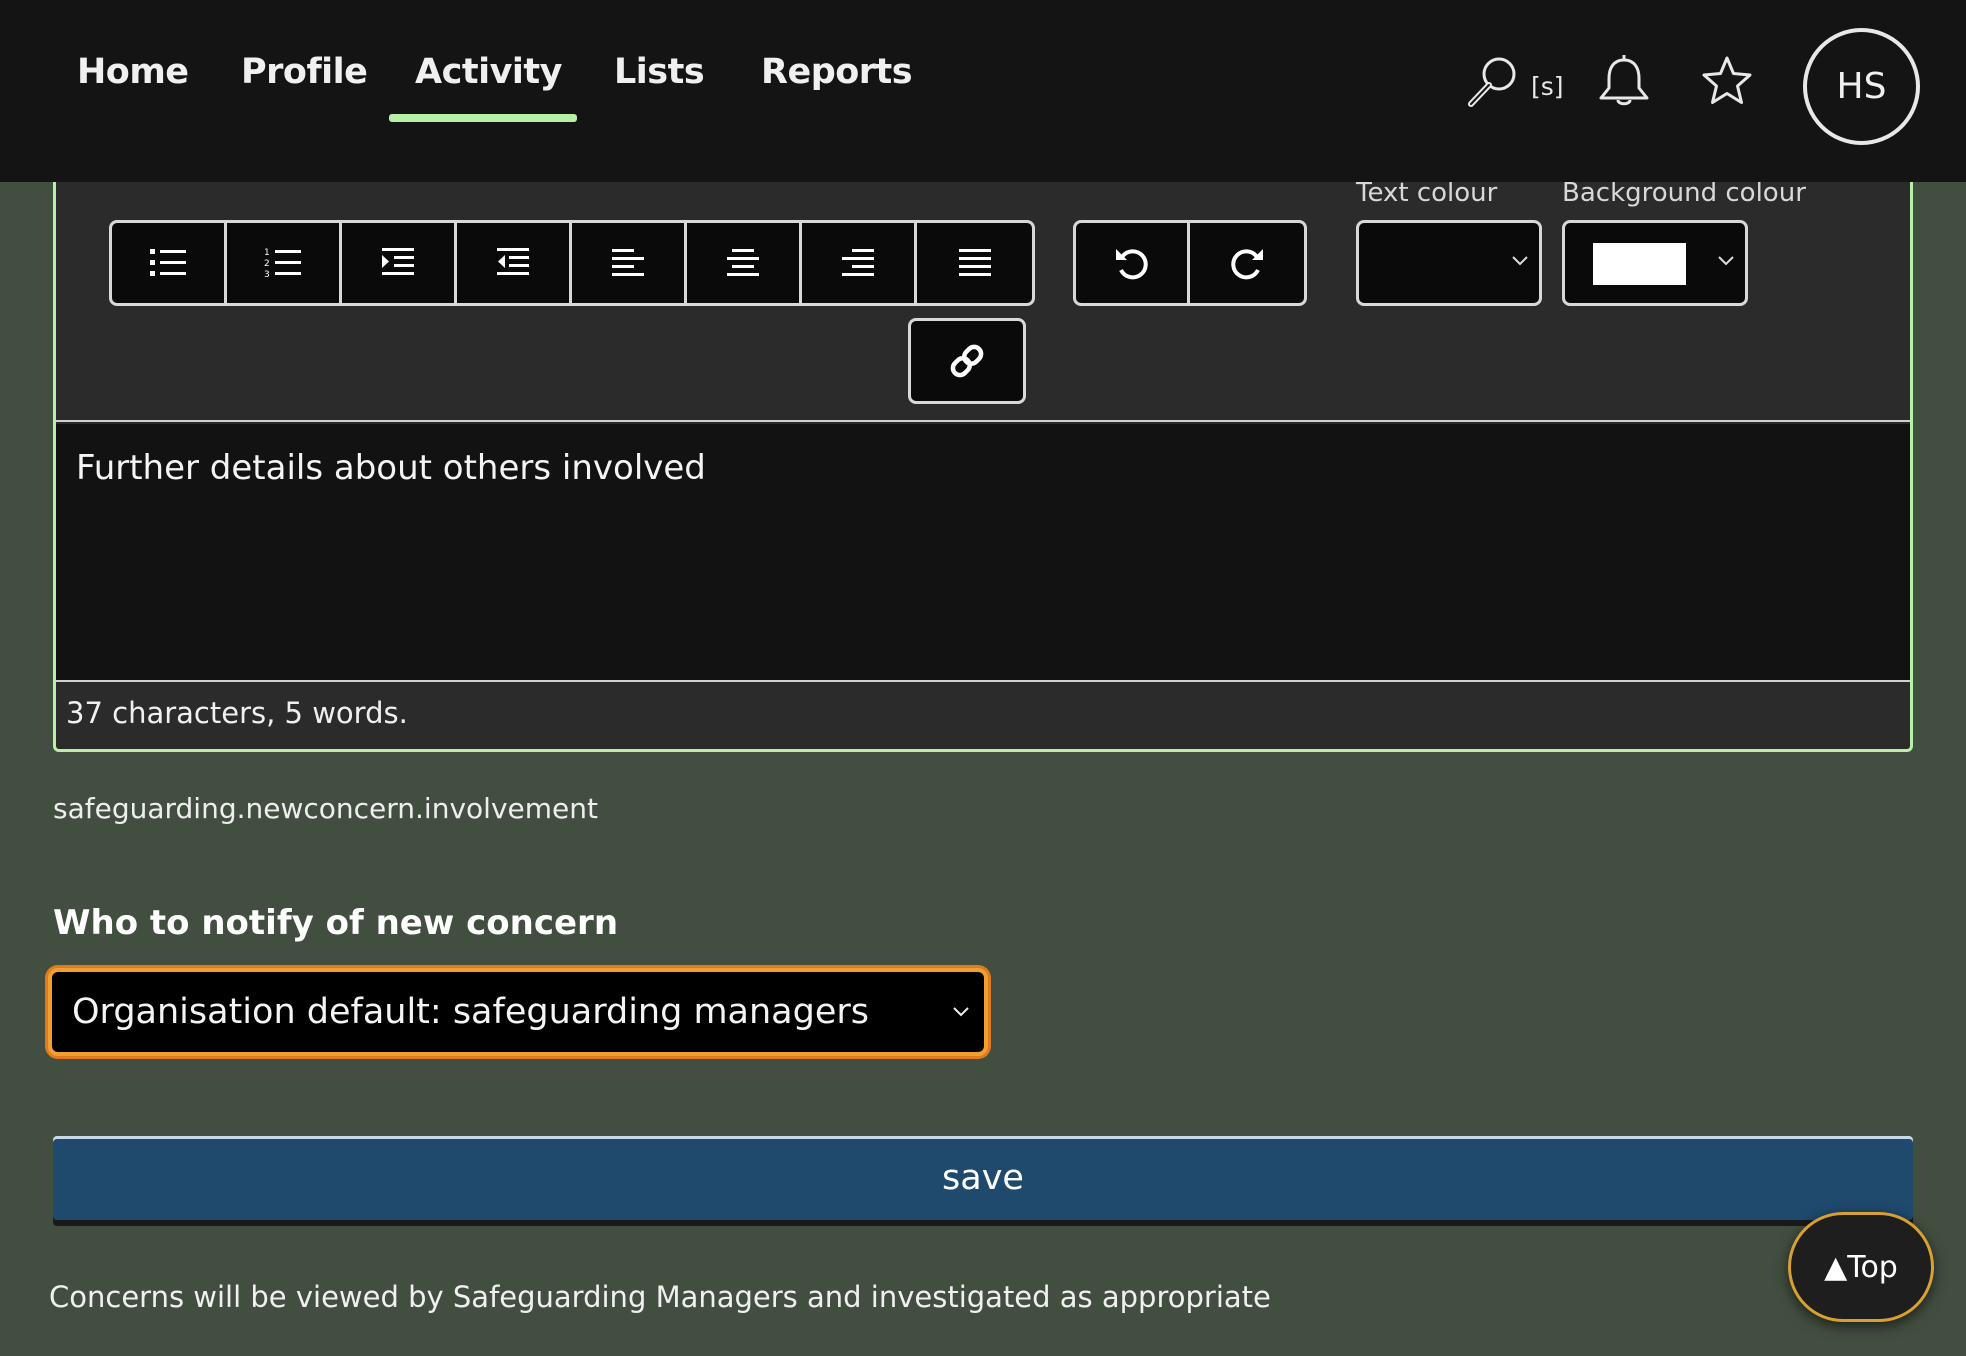 Image resolution: width=1966 pixels, height=1356 pixels. What do you see at coordinates (483, 118) in the screenshot?
I see `nav-active-indicator` at bounding box center [483, 118].